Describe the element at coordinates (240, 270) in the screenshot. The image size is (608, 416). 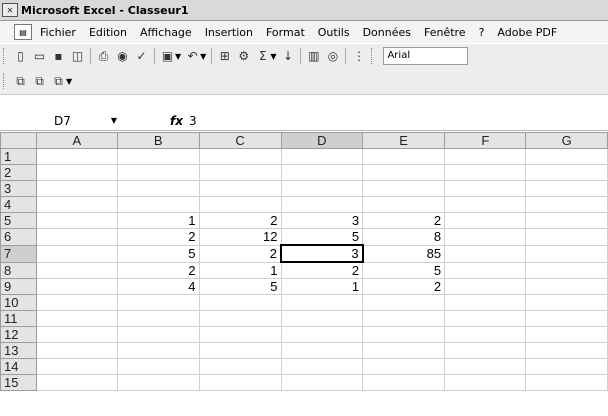
I see `cell: 1` at that location.